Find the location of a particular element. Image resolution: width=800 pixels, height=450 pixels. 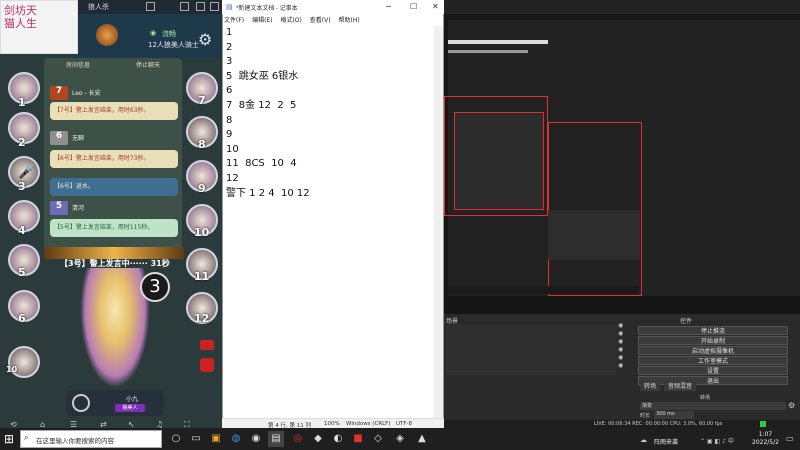

app-icon: ◈ is located at coordinates (400, 439).